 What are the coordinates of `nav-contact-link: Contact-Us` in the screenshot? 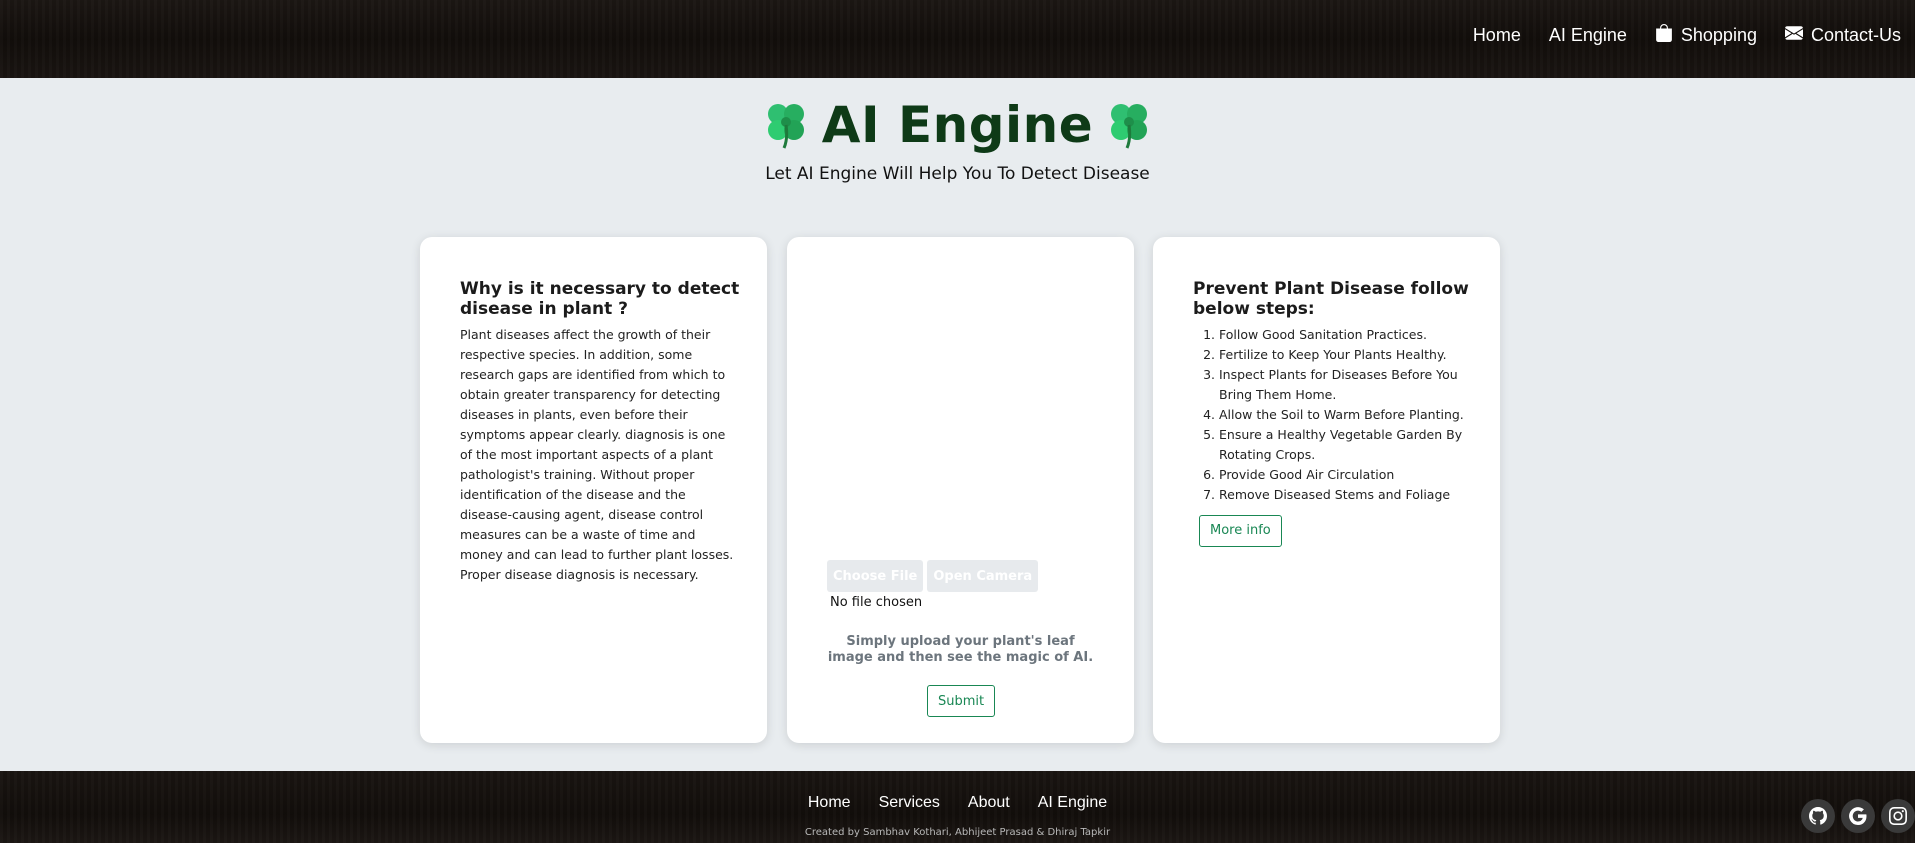 It's located at (1842, 35).